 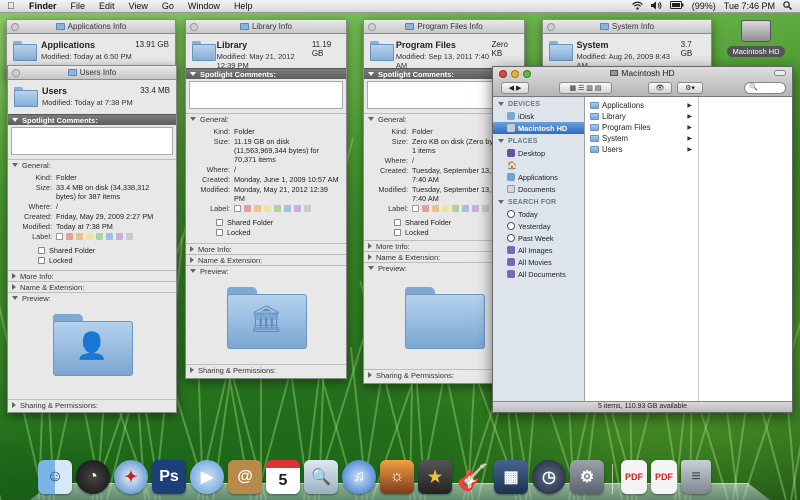 What do you see at coordinates (642, 127) in the screenshot?
I see `list-item: Program Files ▶` at bounding box center [642, 127].